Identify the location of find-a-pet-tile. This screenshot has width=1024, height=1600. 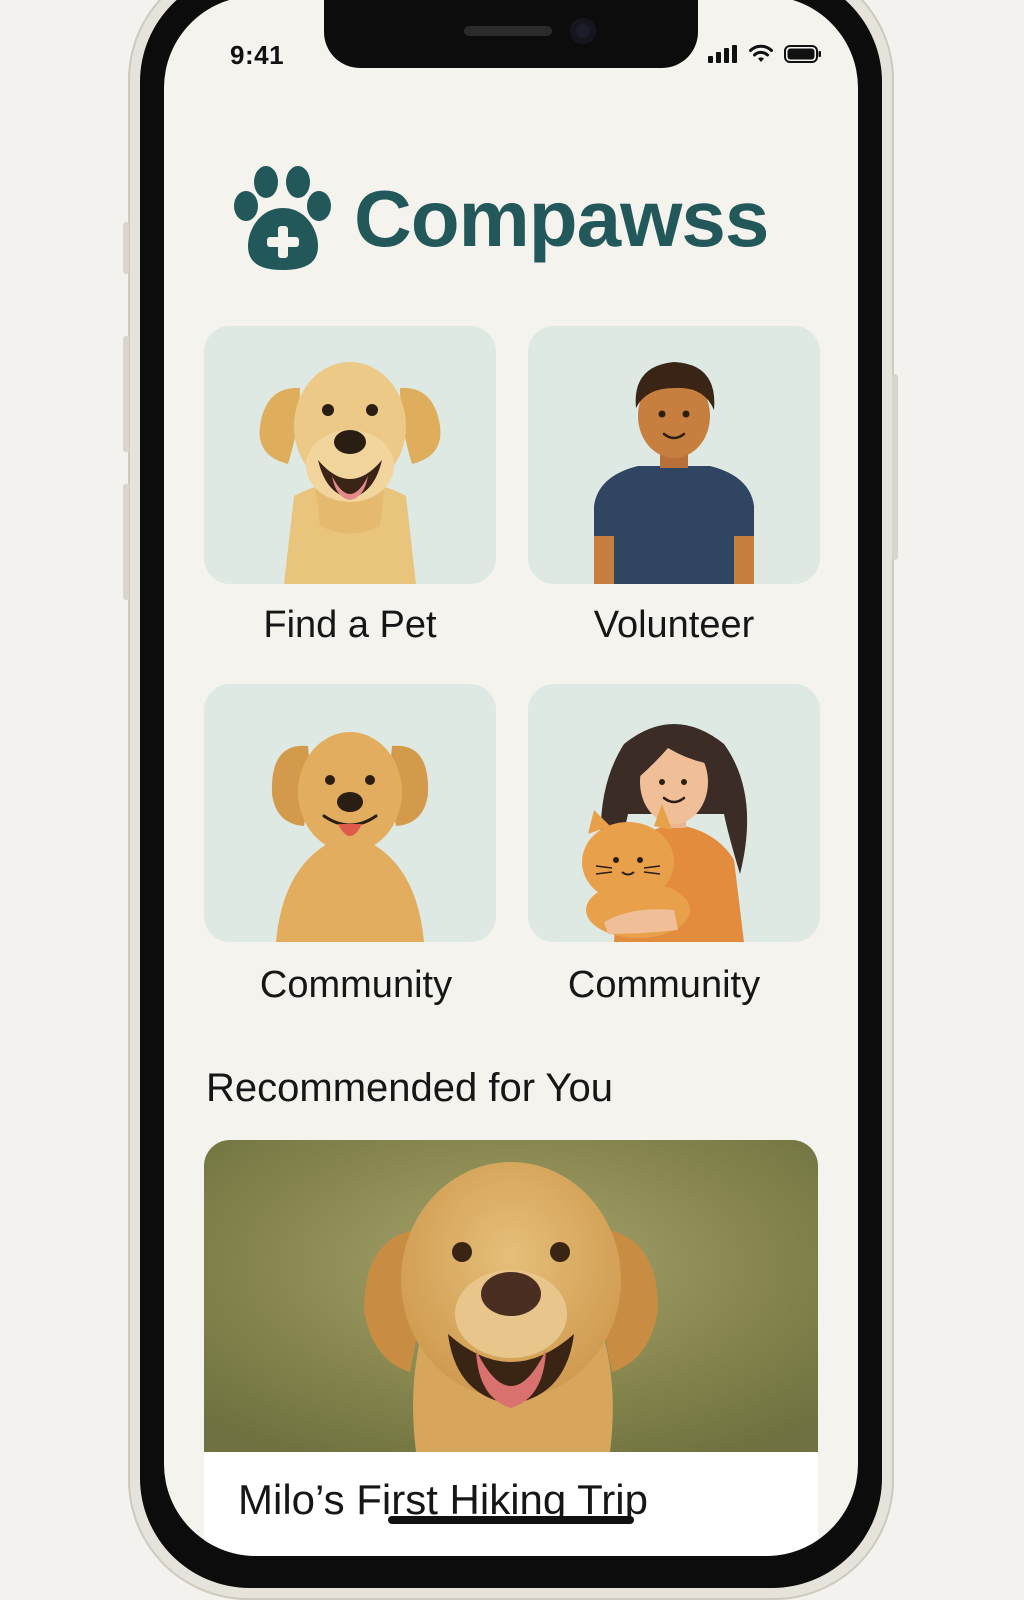
(350, 455).